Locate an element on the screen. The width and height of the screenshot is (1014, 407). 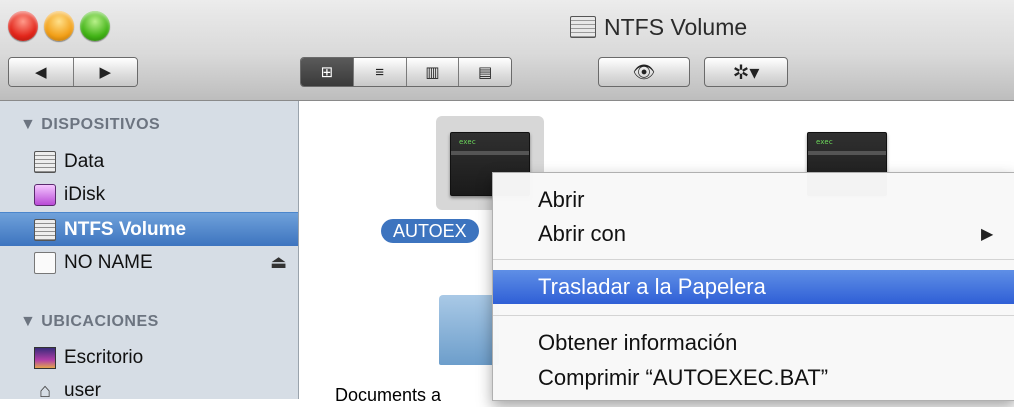
forward-button: ▶ is located at coordinates (105, 72).